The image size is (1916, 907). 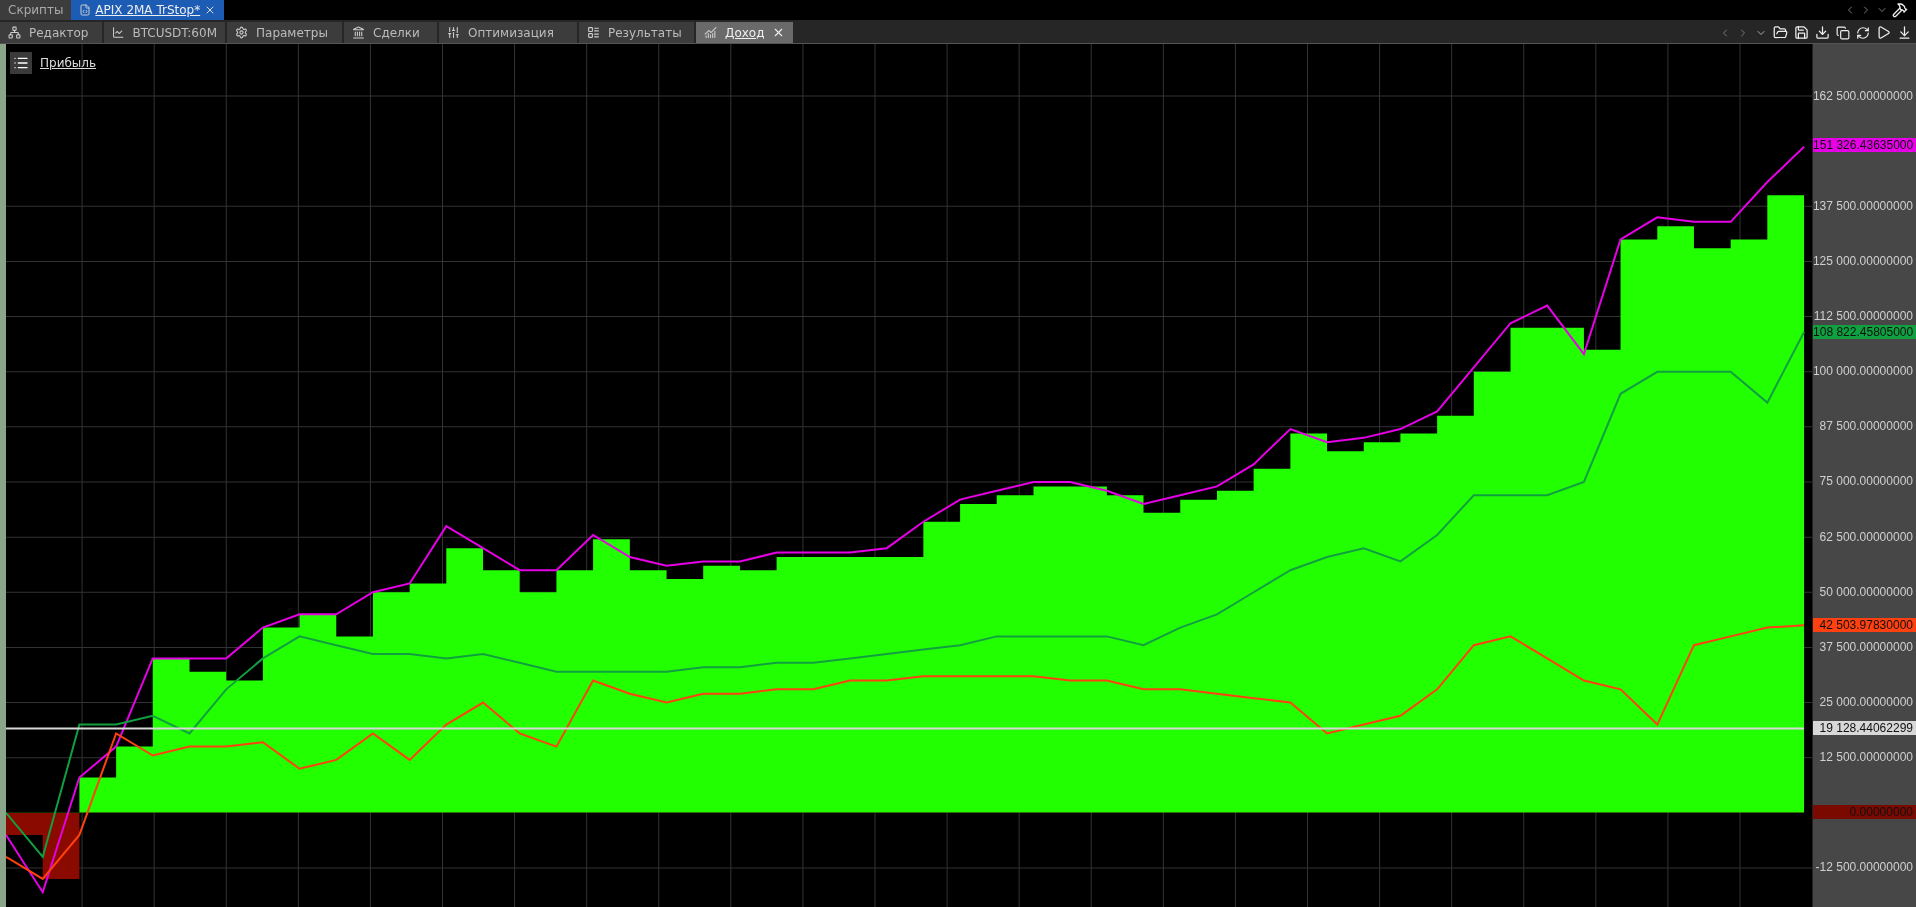 I want to click on value-marker: 42 503.97830000, so click(x=1864, y=624).